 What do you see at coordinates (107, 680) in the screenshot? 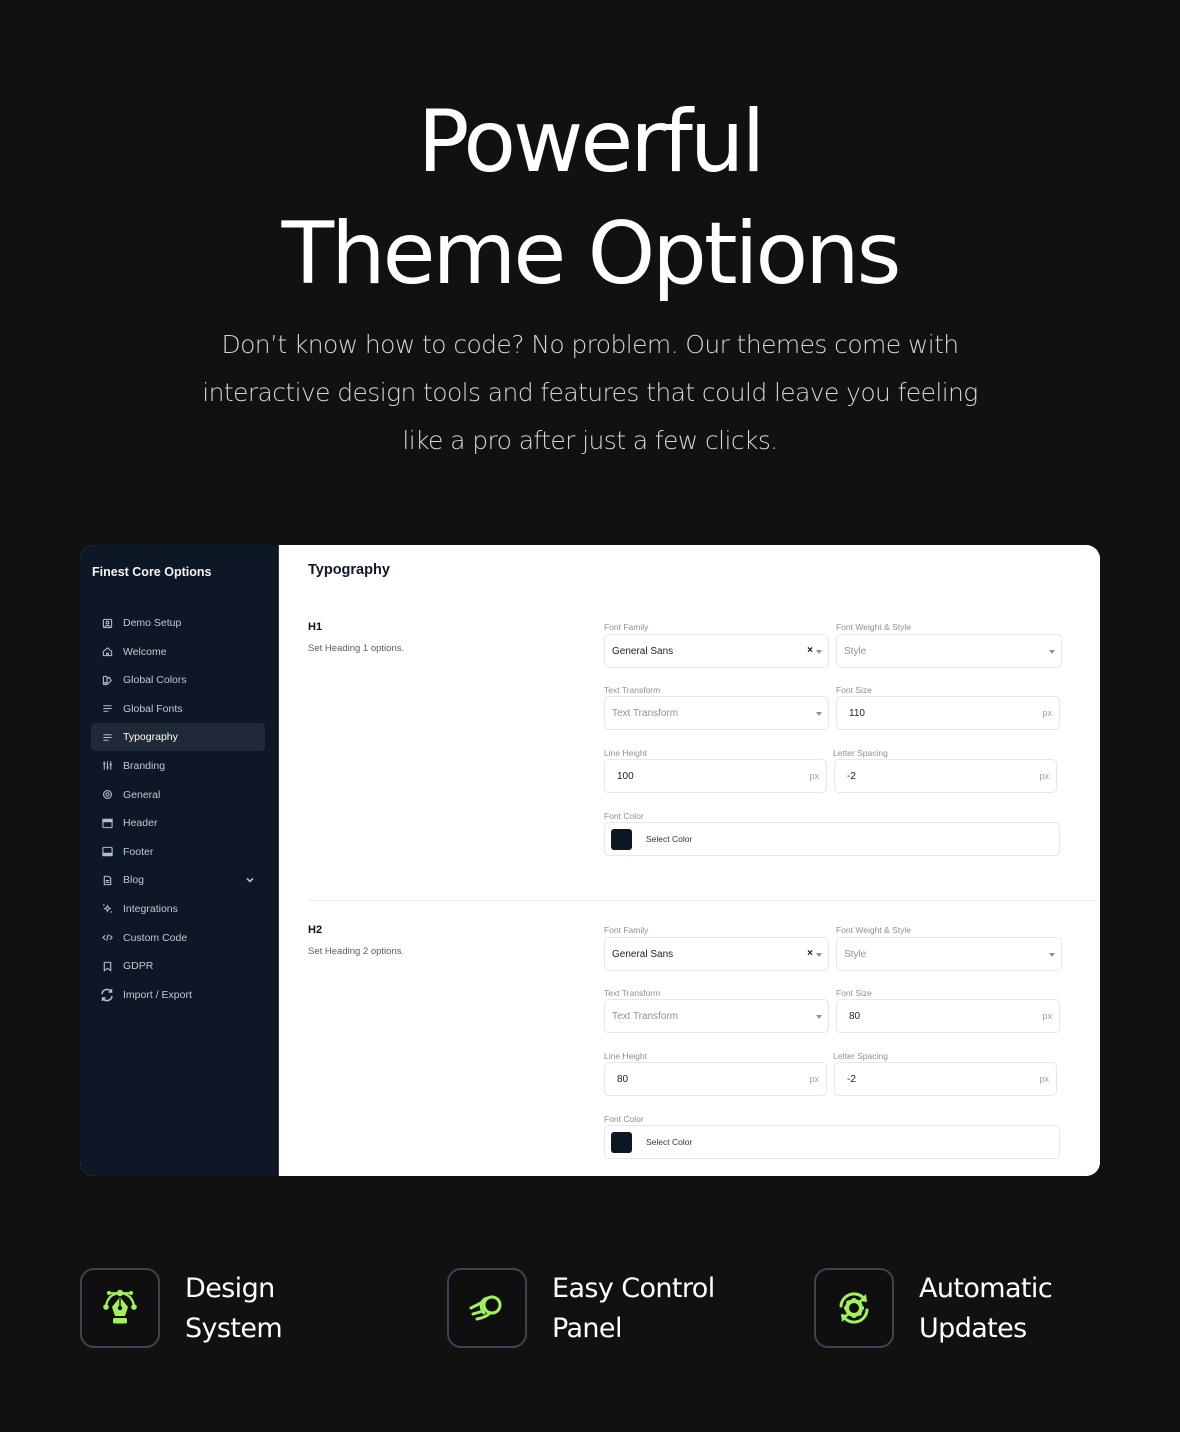
I see `palette-icon` at bounding box center [107, 680].